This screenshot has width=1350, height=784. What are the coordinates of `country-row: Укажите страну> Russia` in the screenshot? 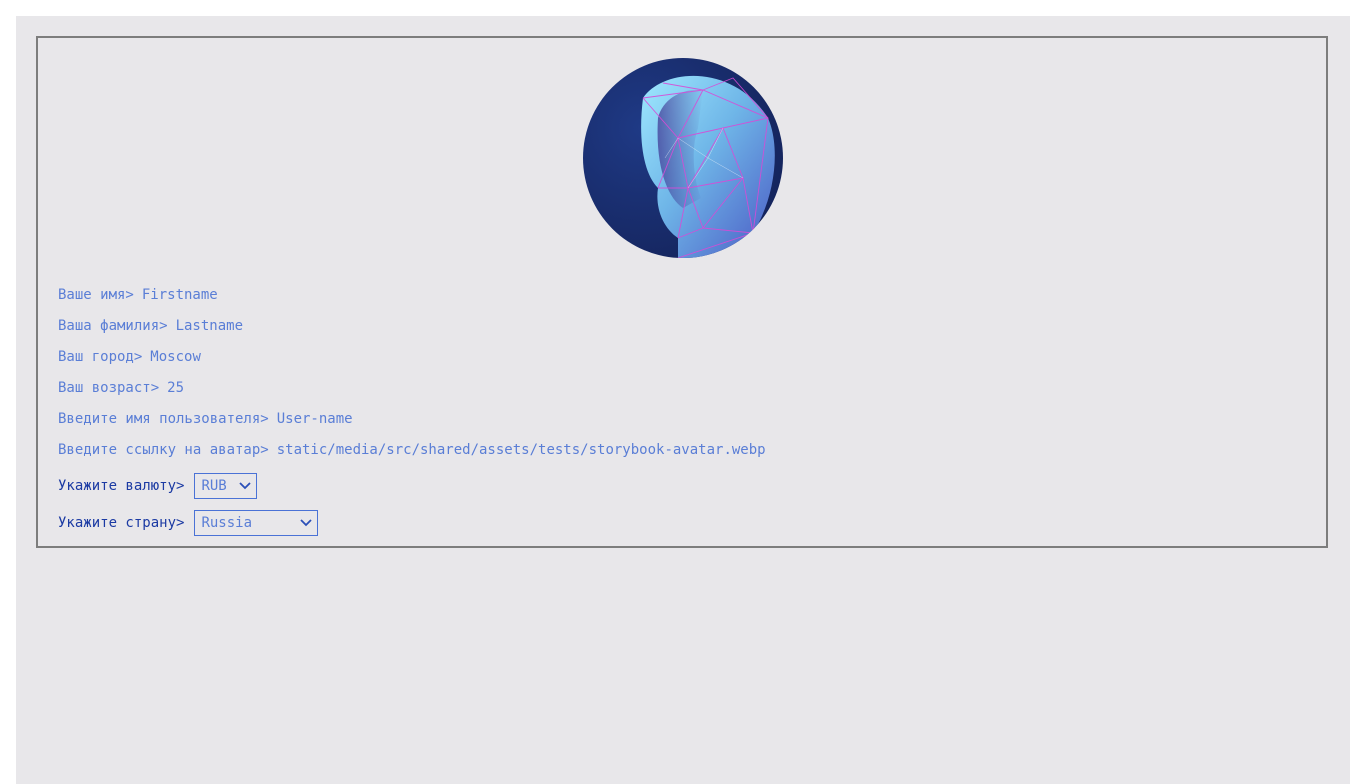 It's located at (412, 522).